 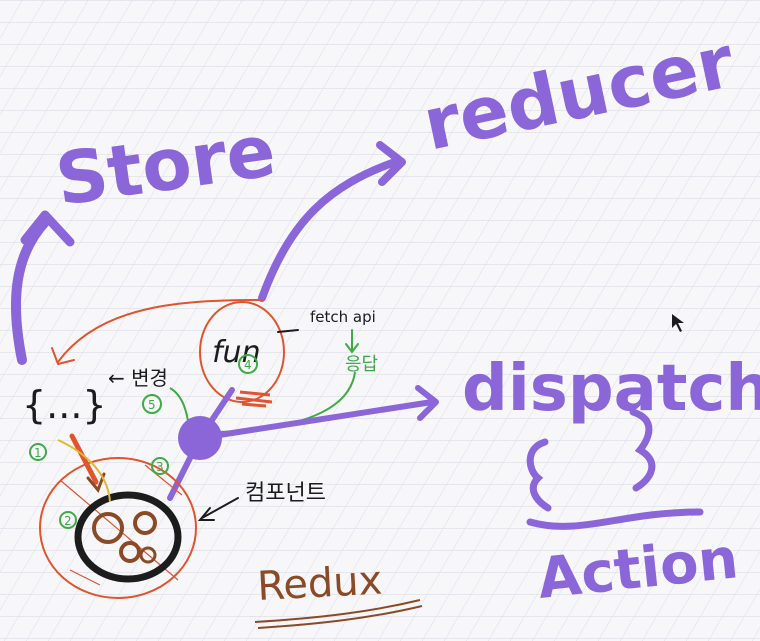 What do you see at coordinates (68, 521) in the screenshot?
I see `step-2-label: 2` at bounding box center [68, 521].